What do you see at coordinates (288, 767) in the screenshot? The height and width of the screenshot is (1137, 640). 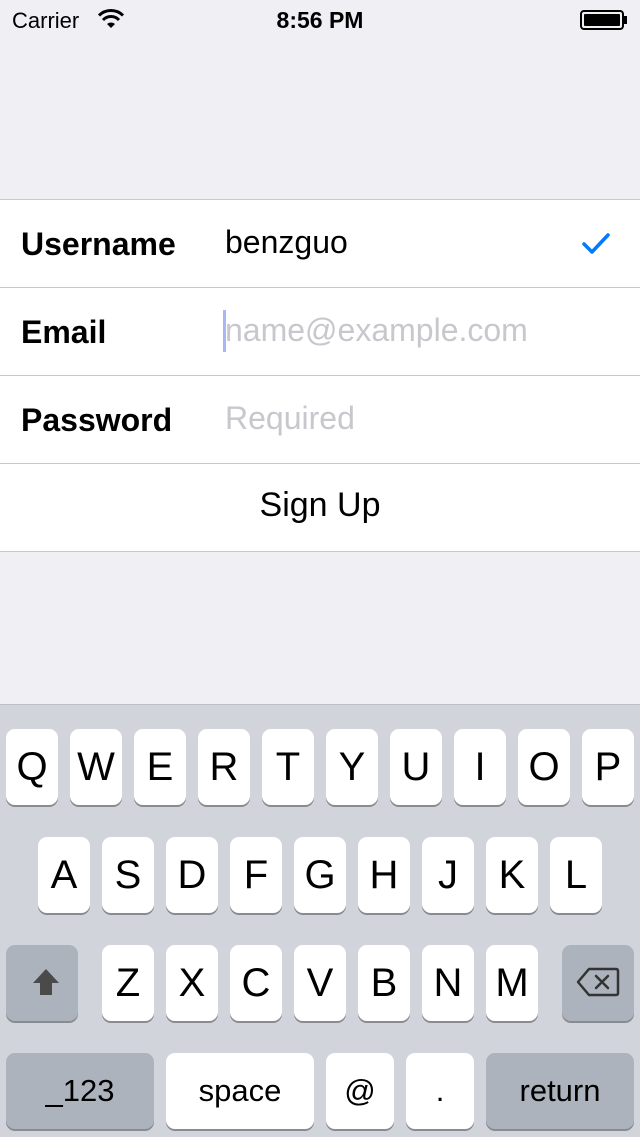 I see `key-t: T` at bounding box center [288, 767].